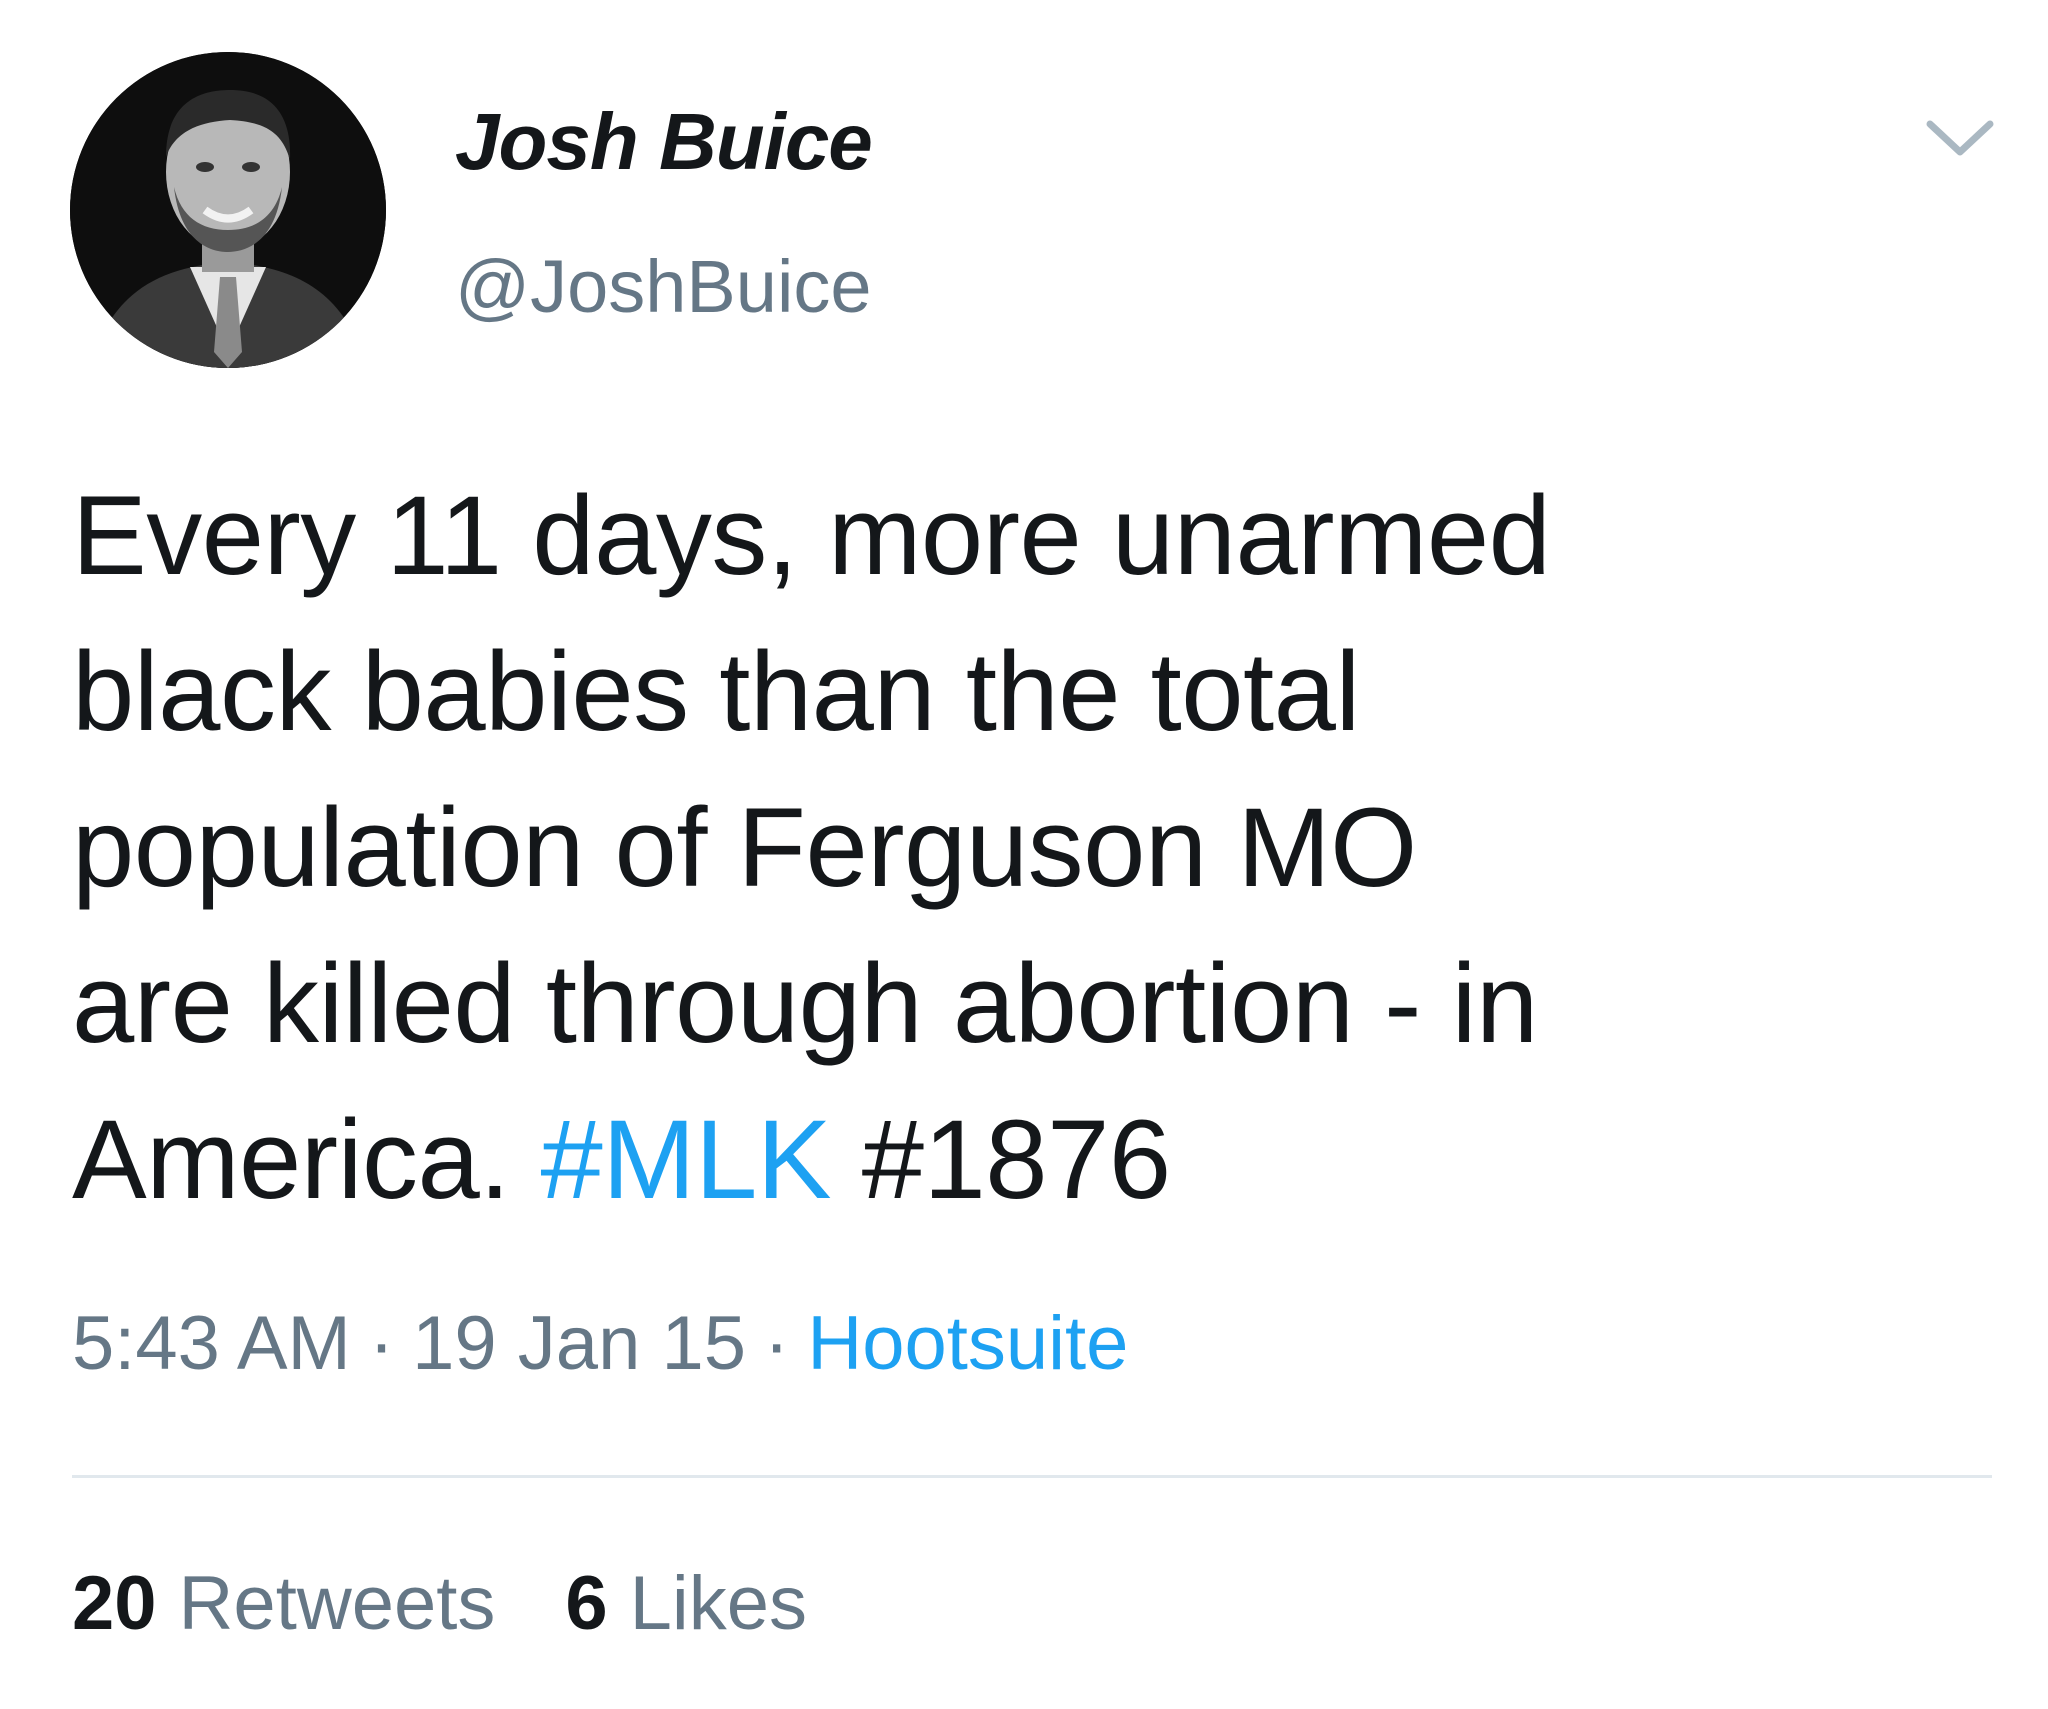 The height and width of the screenshot is (1709, 2048). What do you see at coordinates (811, 535) in the screenshot?
I see `tweet-text-line: Every 11 days, more unarmed` at bounding box center [811, 535].